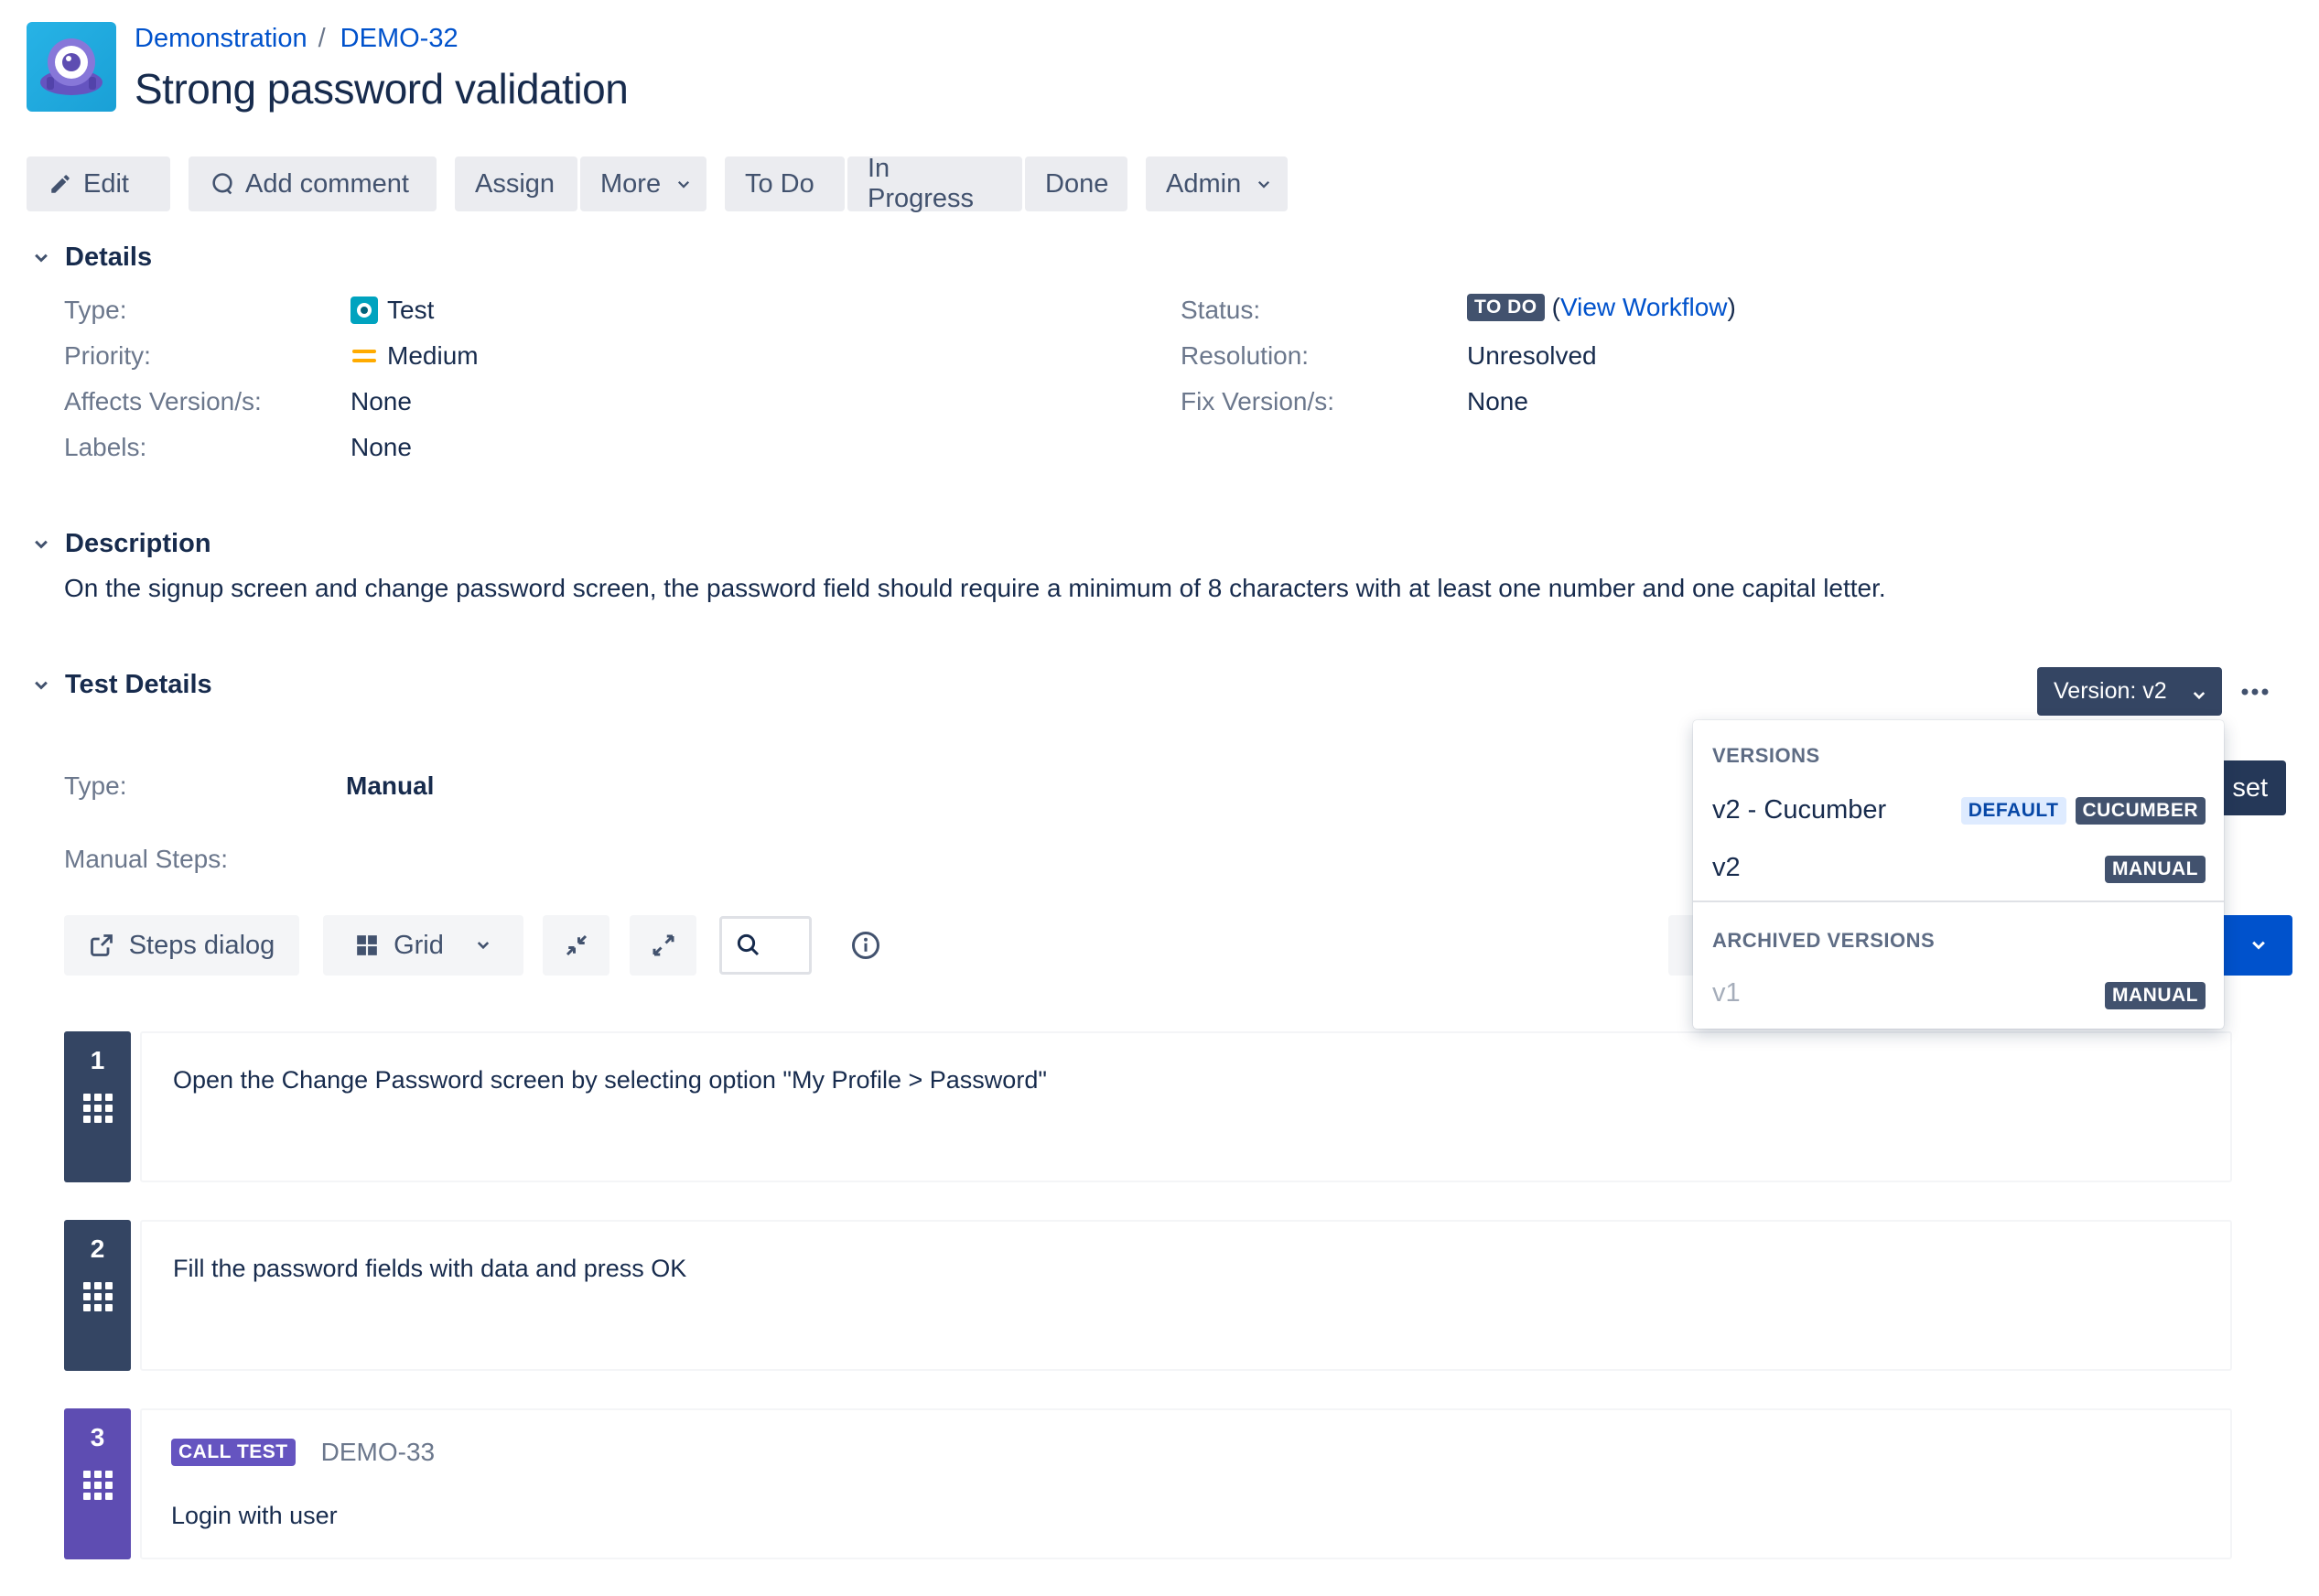  I want to click on status-value: TO DO (View Workflow), so click(1602, 307).